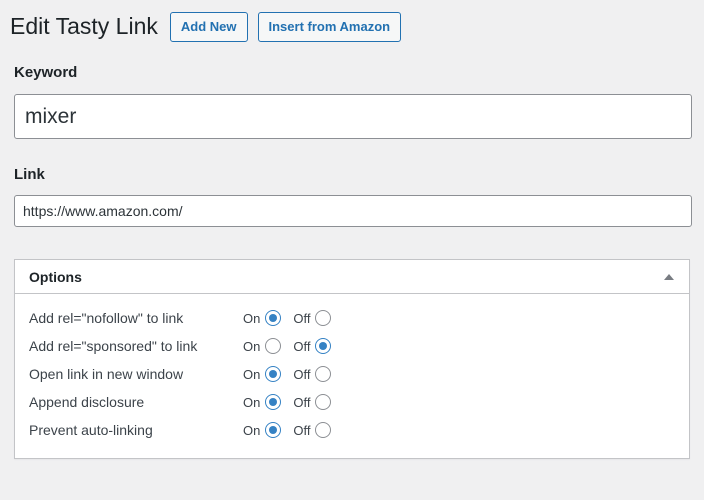 The image size is (704, 500). I want to click on option-row: Add rel="sponsored" to link On Off, so click(352, 346).